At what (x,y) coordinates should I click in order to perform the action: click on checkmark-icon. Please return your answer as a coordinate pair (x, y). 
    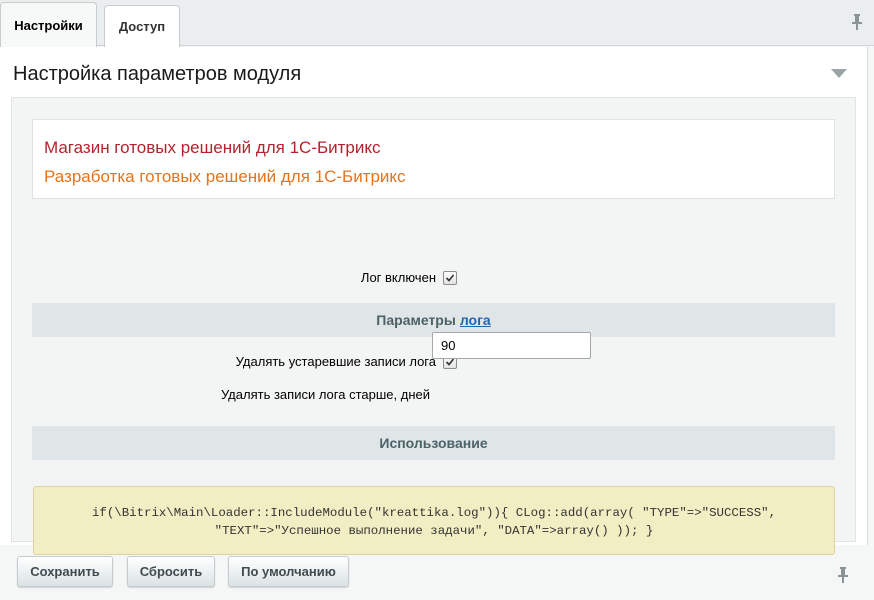
    Looking at the image, I should click on (450, 277).